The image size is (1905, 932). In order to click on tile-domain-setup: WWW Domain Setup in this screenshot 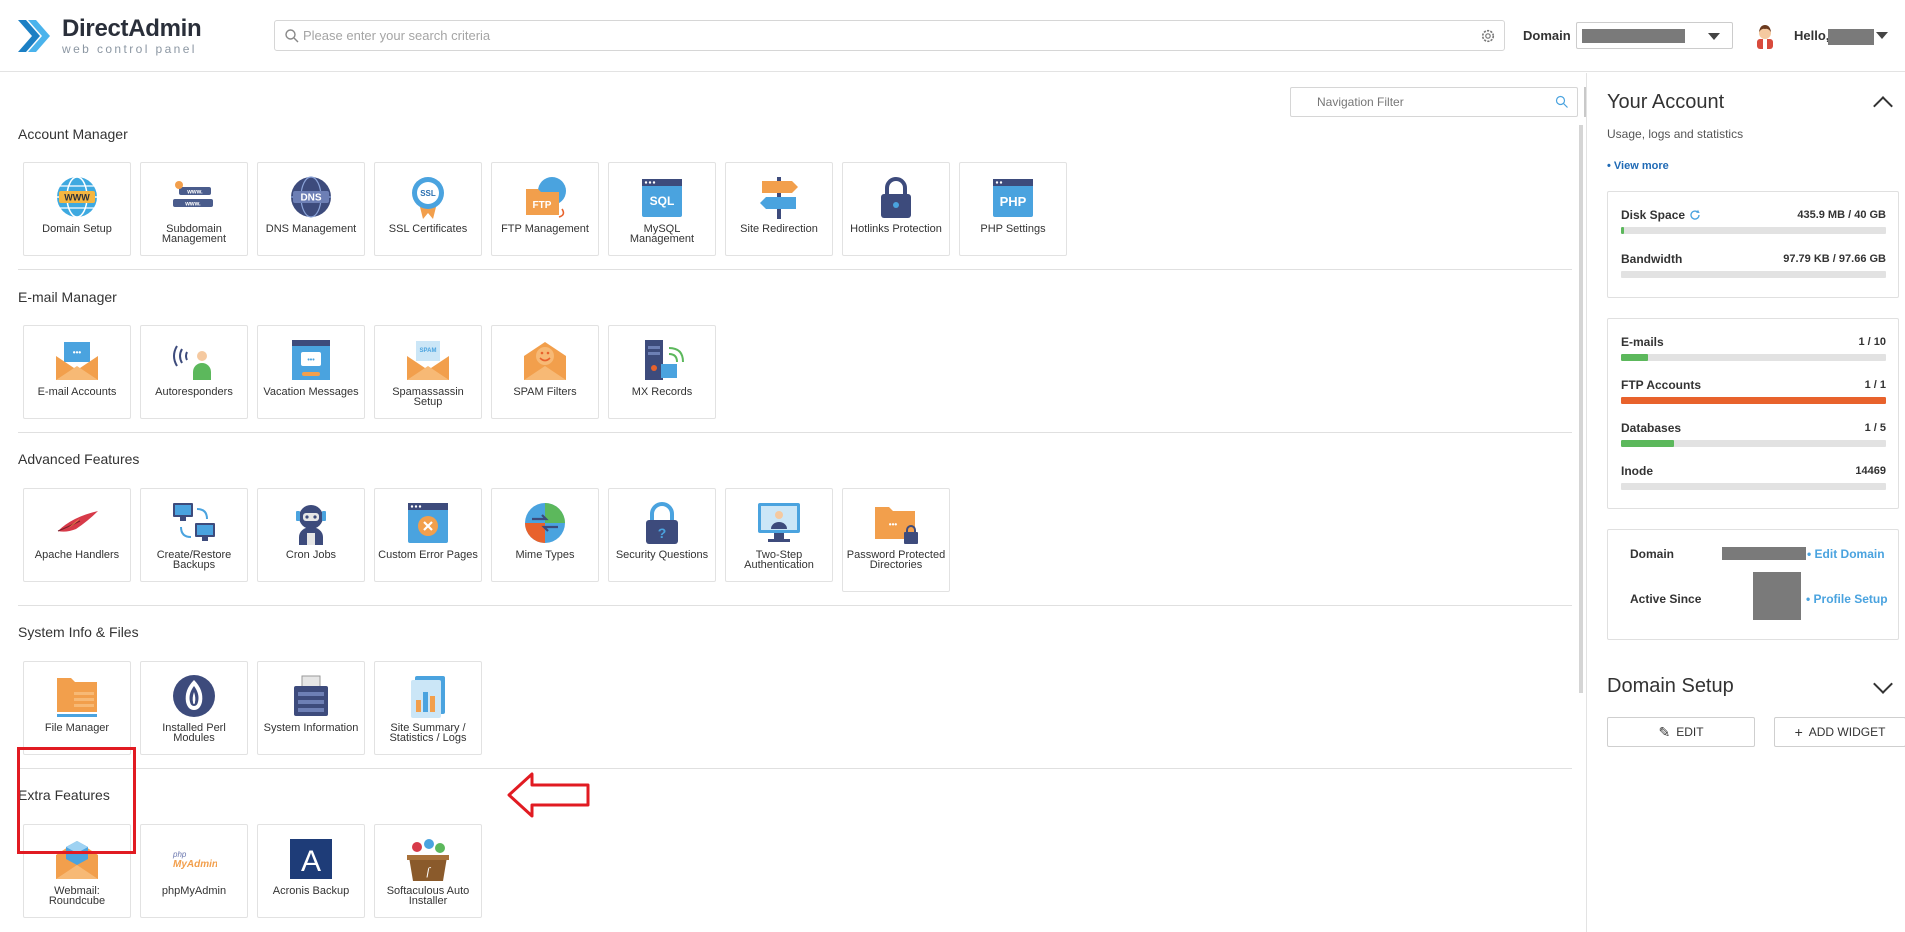, I will do `click(77, 209)`.